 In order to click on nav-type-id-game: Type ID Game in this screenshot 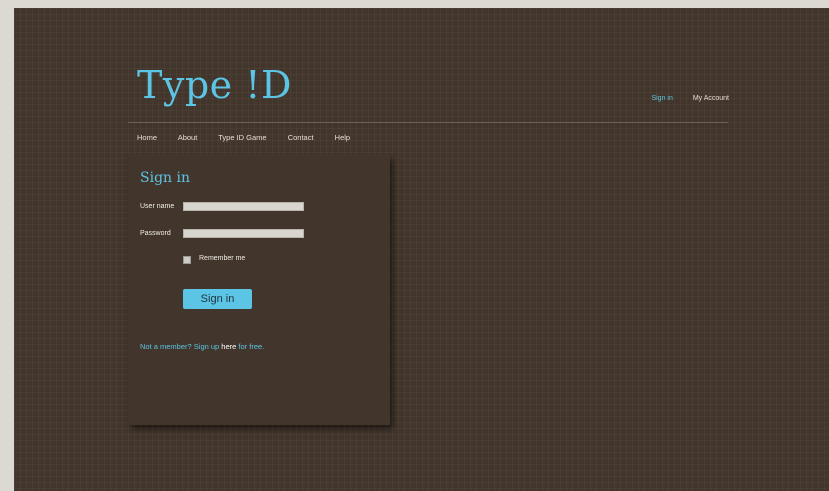, I will do `click(242, 137)`.